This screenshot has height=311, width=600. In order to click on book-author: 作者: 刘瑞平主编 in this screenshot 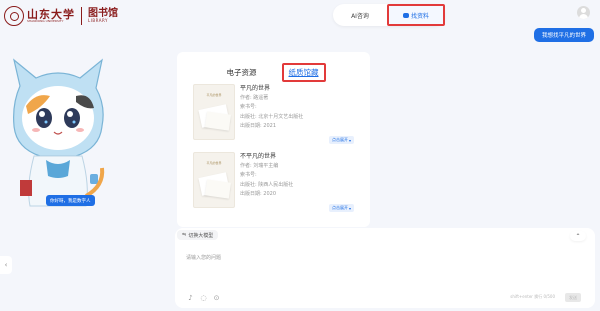, I will do `click(259, 165)`.